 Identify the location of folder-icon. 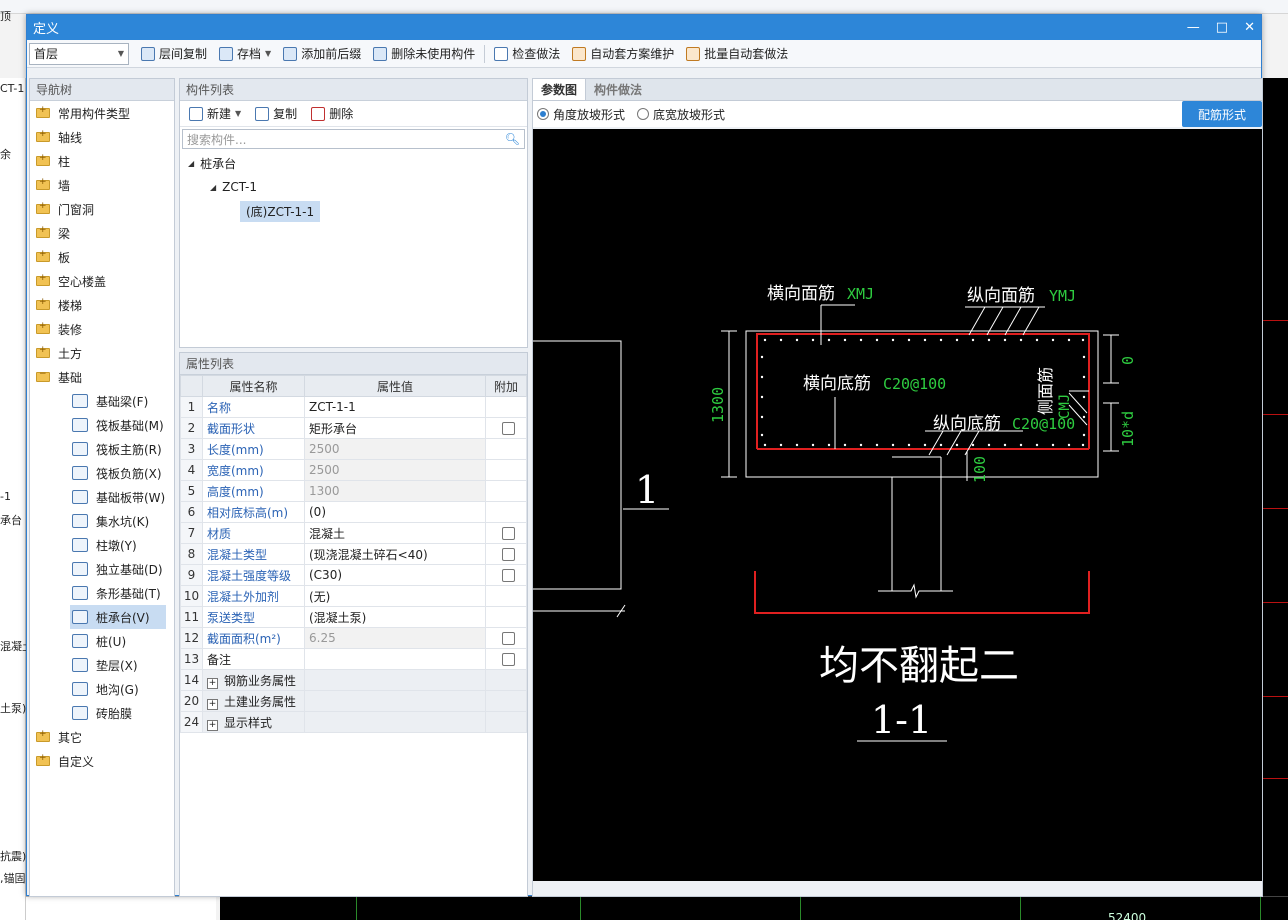
(43, 135).